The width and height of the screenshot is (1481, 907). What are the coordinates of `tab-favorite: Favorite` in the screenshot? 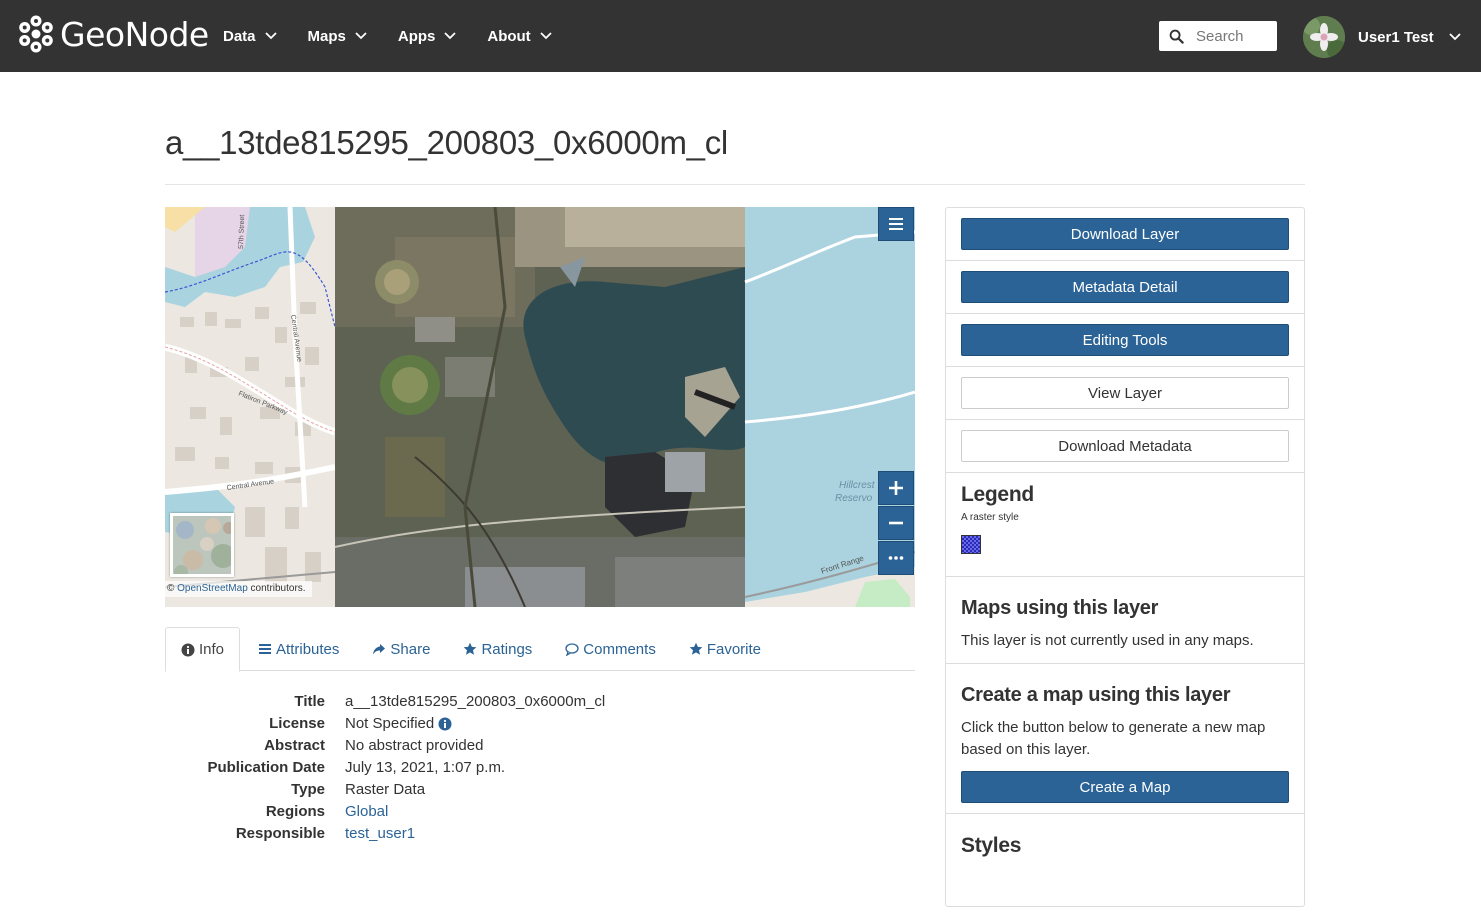 It's located at (725, 649).